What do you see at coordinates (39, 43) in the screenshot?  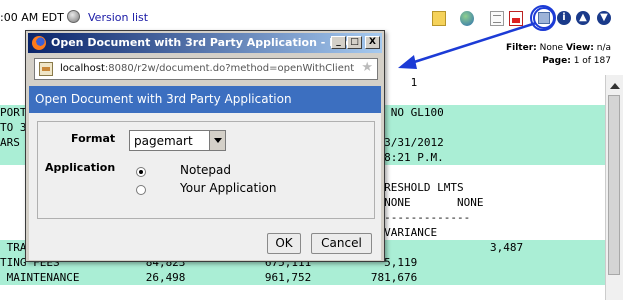 I see `firefox-icon` at bounding box center [39, 43].